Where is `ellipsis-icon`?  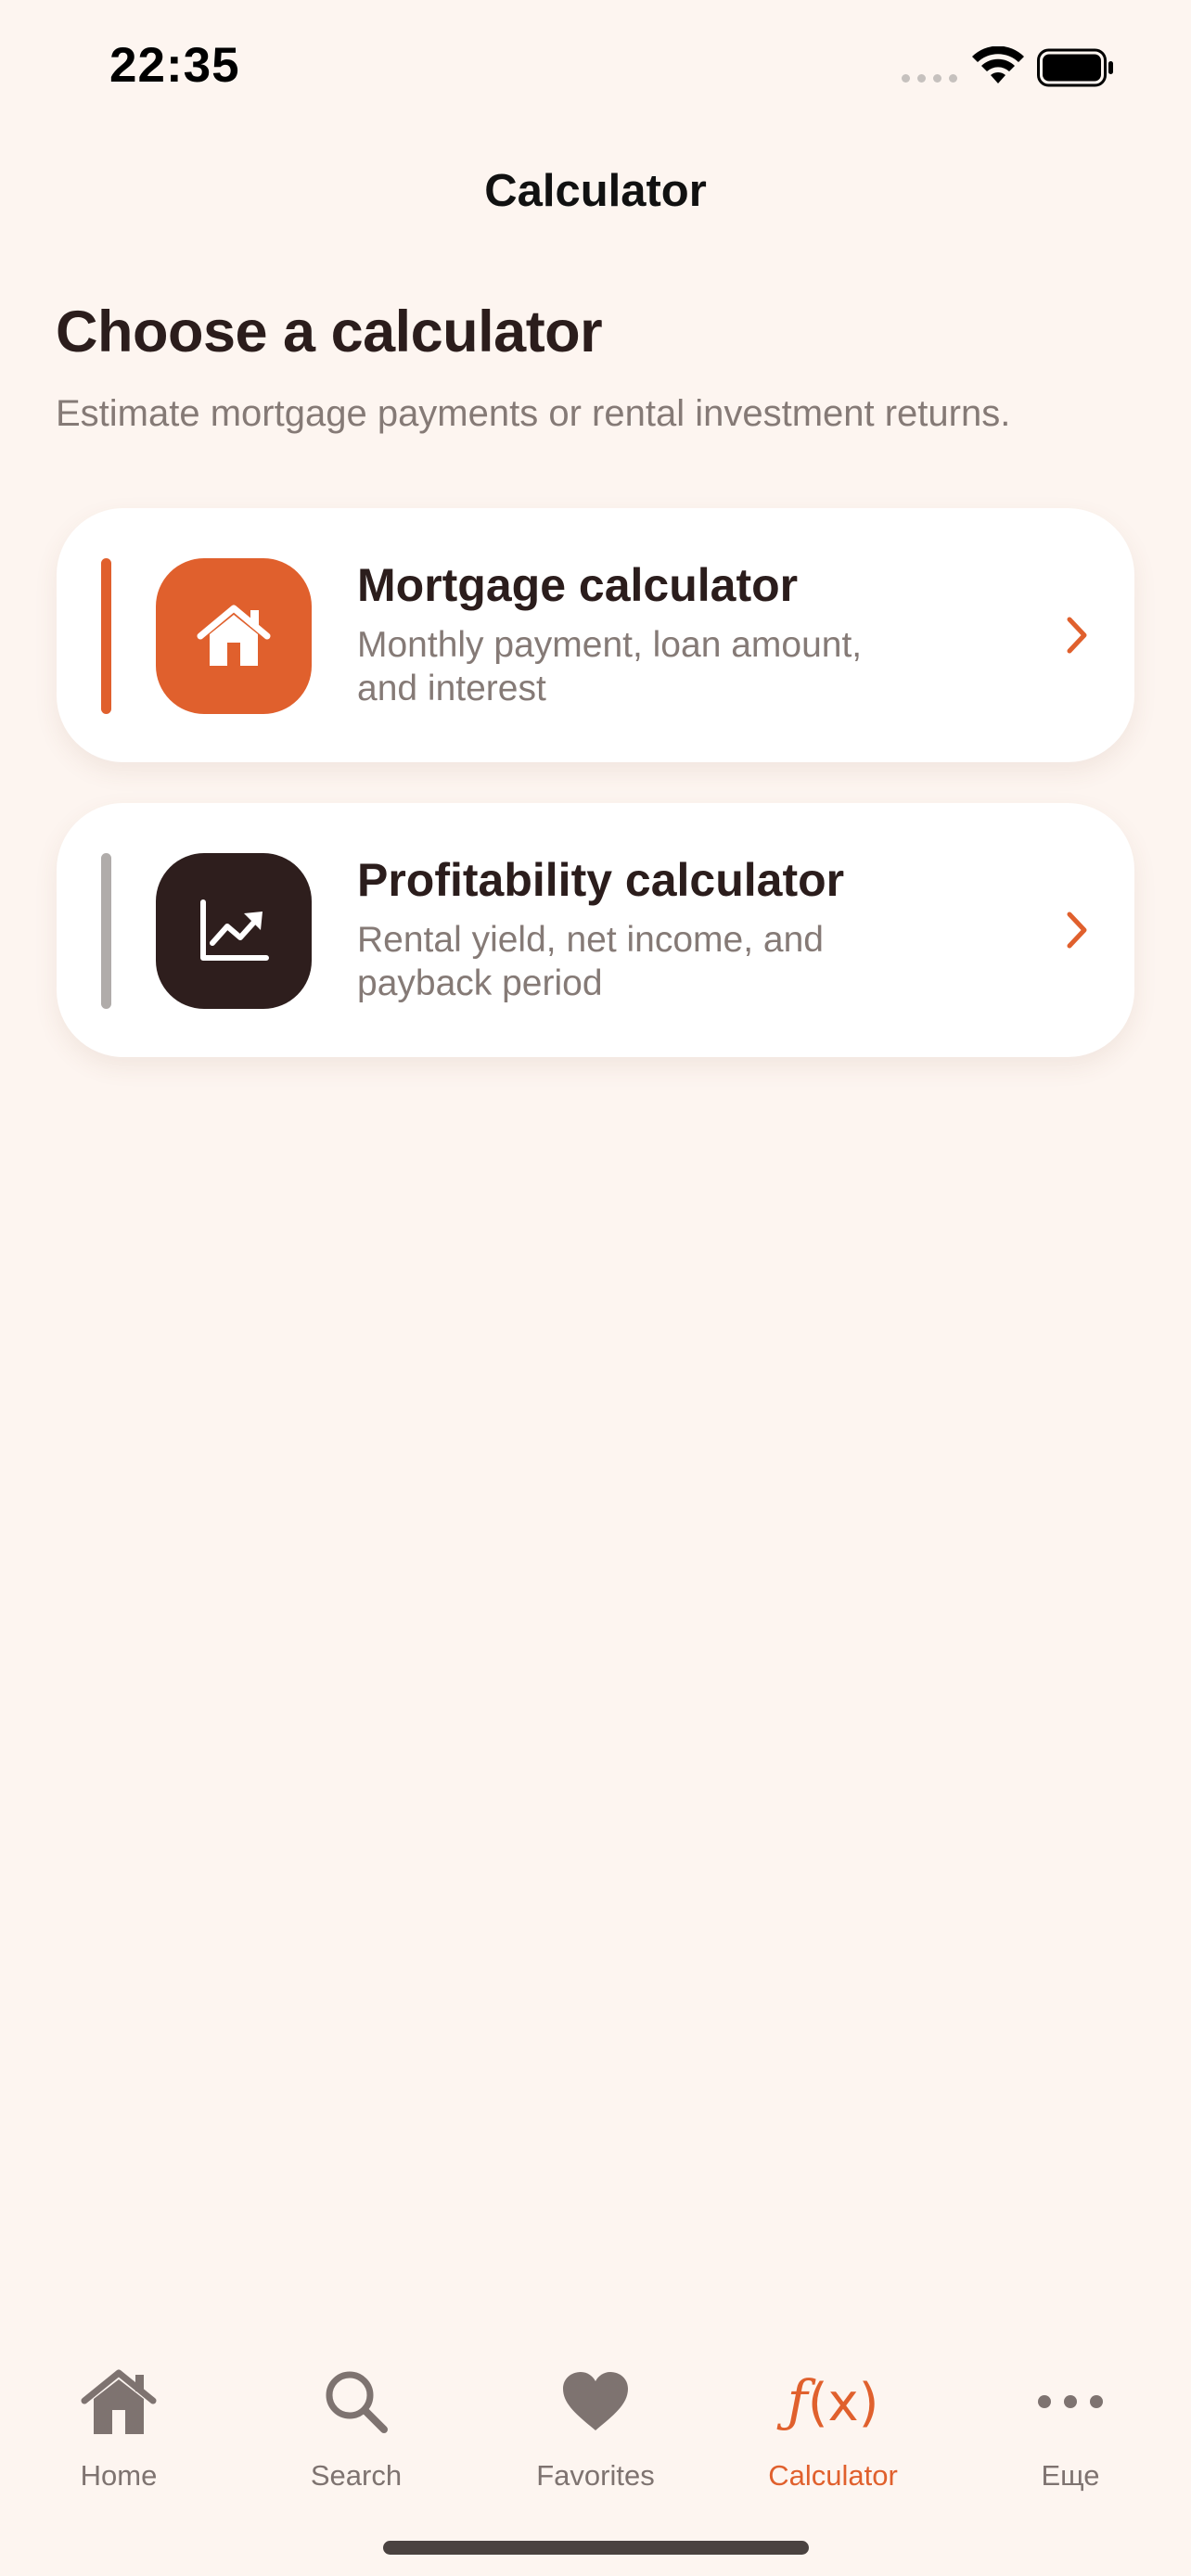 ellipsis-icon is located at coordinates (1070, 2401).